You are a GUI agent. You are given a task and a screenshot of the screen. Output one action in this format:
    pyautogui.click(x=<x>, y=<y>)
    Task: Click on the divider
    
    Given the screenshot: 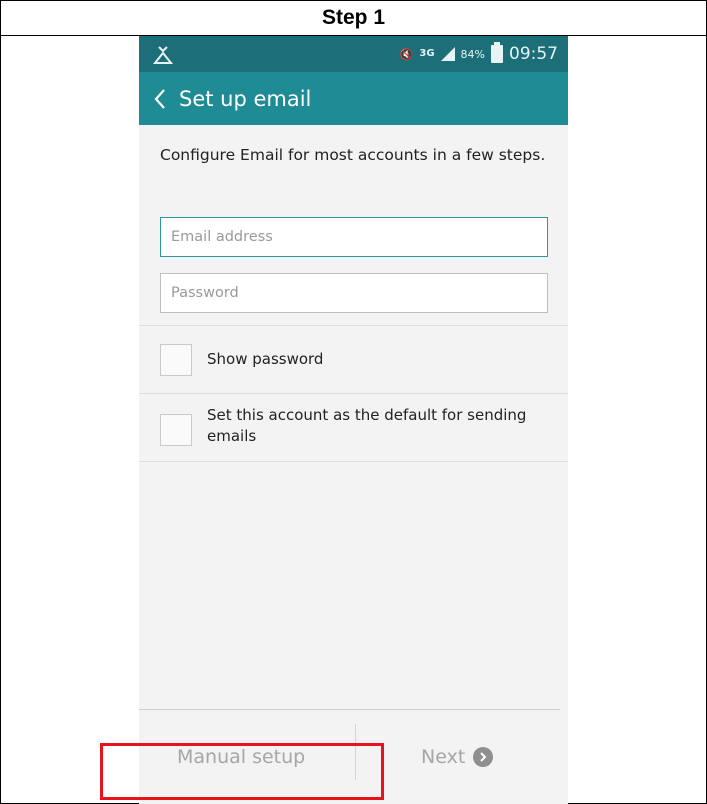 What is the action you would take?
    pyautogui.click(x=353, y=461)
    